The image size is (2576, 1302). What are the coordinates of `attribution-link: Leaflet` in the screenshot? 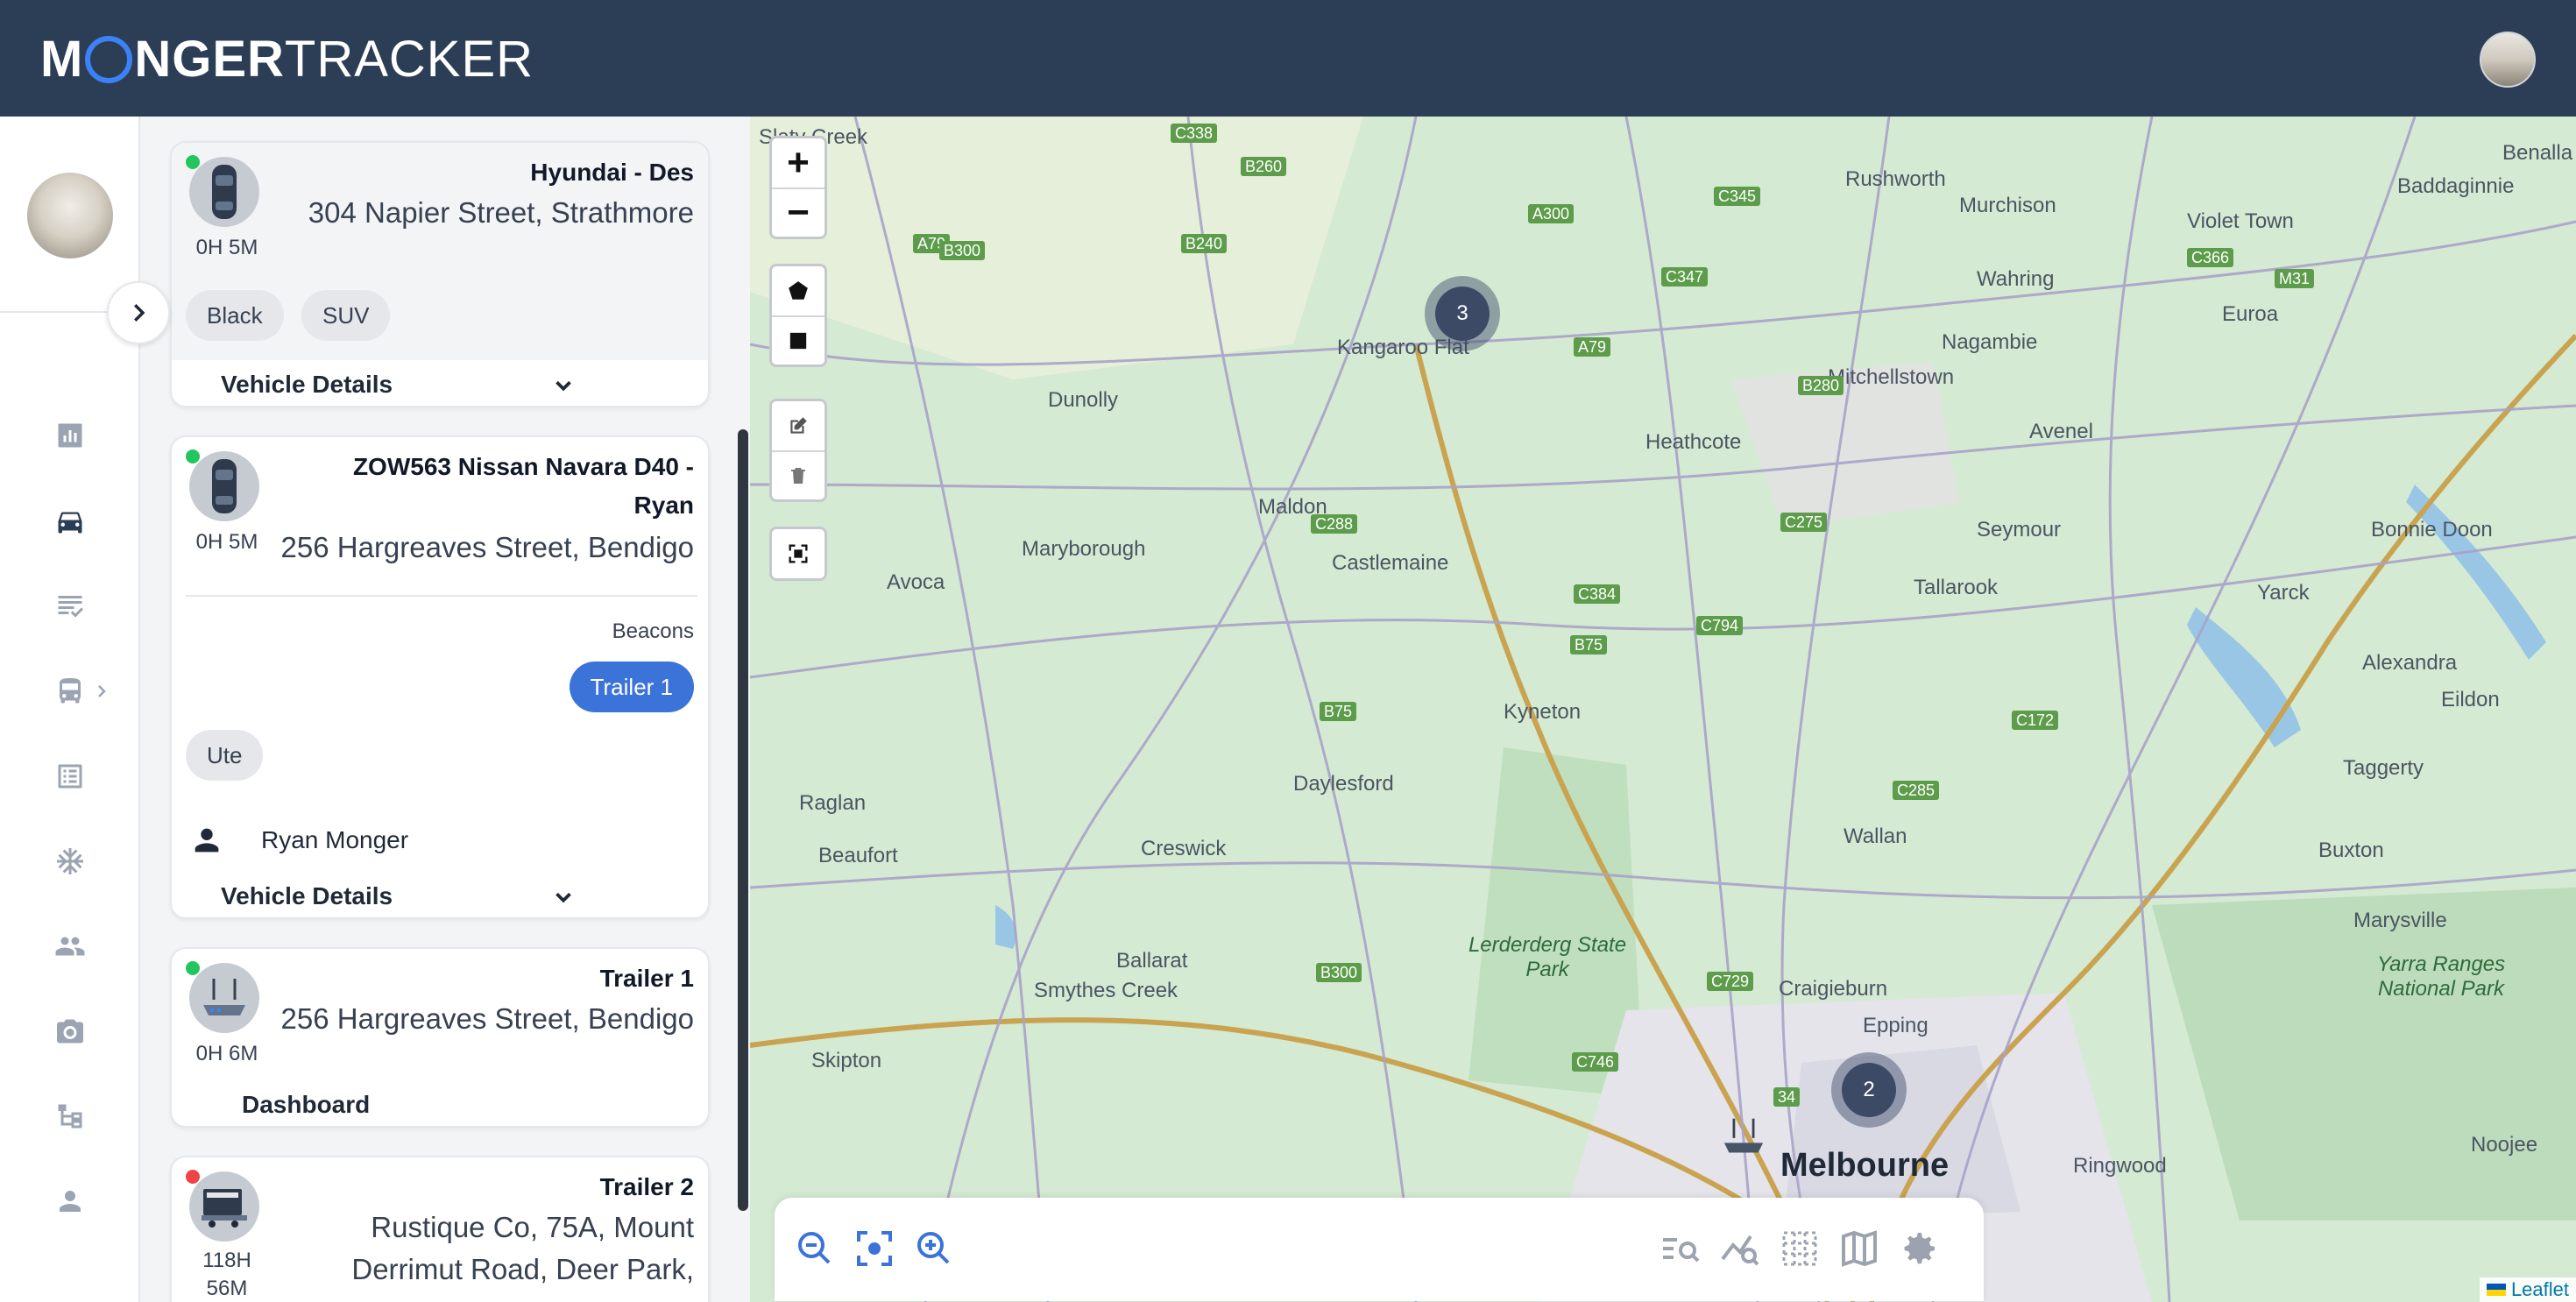 It's located at (2540, 1289).